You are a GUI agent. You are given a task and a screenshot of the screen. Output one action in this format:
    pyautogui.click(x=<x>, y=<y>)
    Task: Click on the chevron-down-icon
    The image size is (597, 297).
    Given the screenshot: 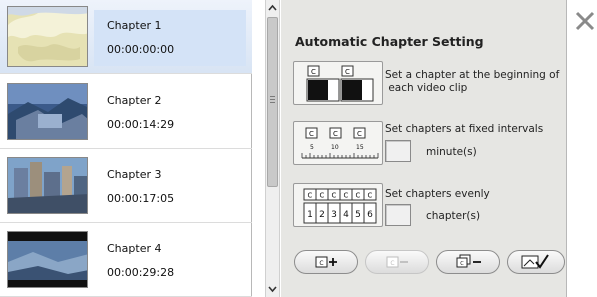 What is the action you would take?
    pyautogui.click(x=272, y=289)
    